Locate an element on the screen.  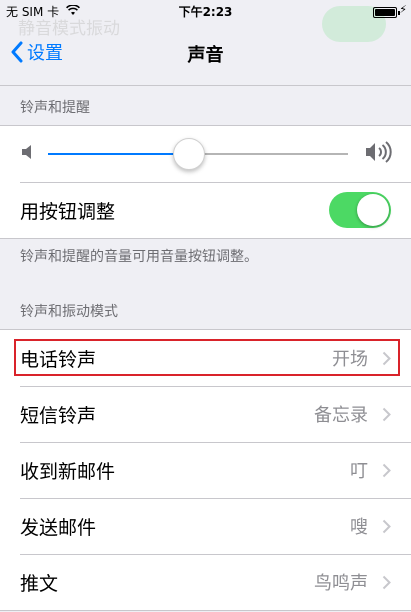
battery-fill is located at coordinates (385, 12).